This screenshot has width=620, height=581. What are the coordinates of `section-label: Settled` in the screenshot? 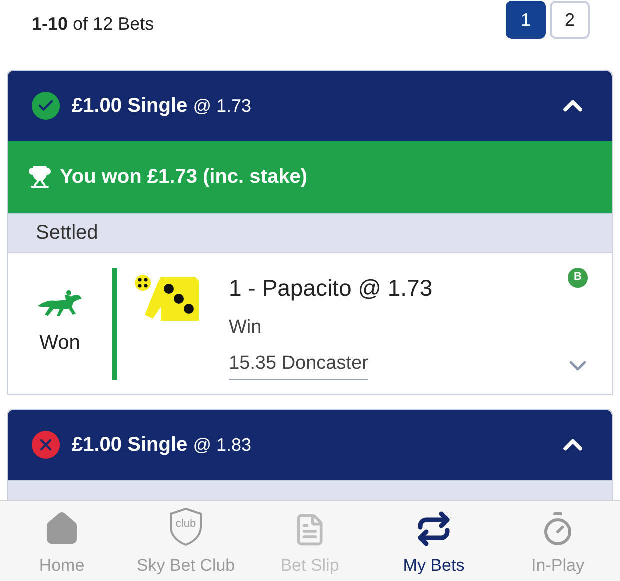 It's located at (67, 233).